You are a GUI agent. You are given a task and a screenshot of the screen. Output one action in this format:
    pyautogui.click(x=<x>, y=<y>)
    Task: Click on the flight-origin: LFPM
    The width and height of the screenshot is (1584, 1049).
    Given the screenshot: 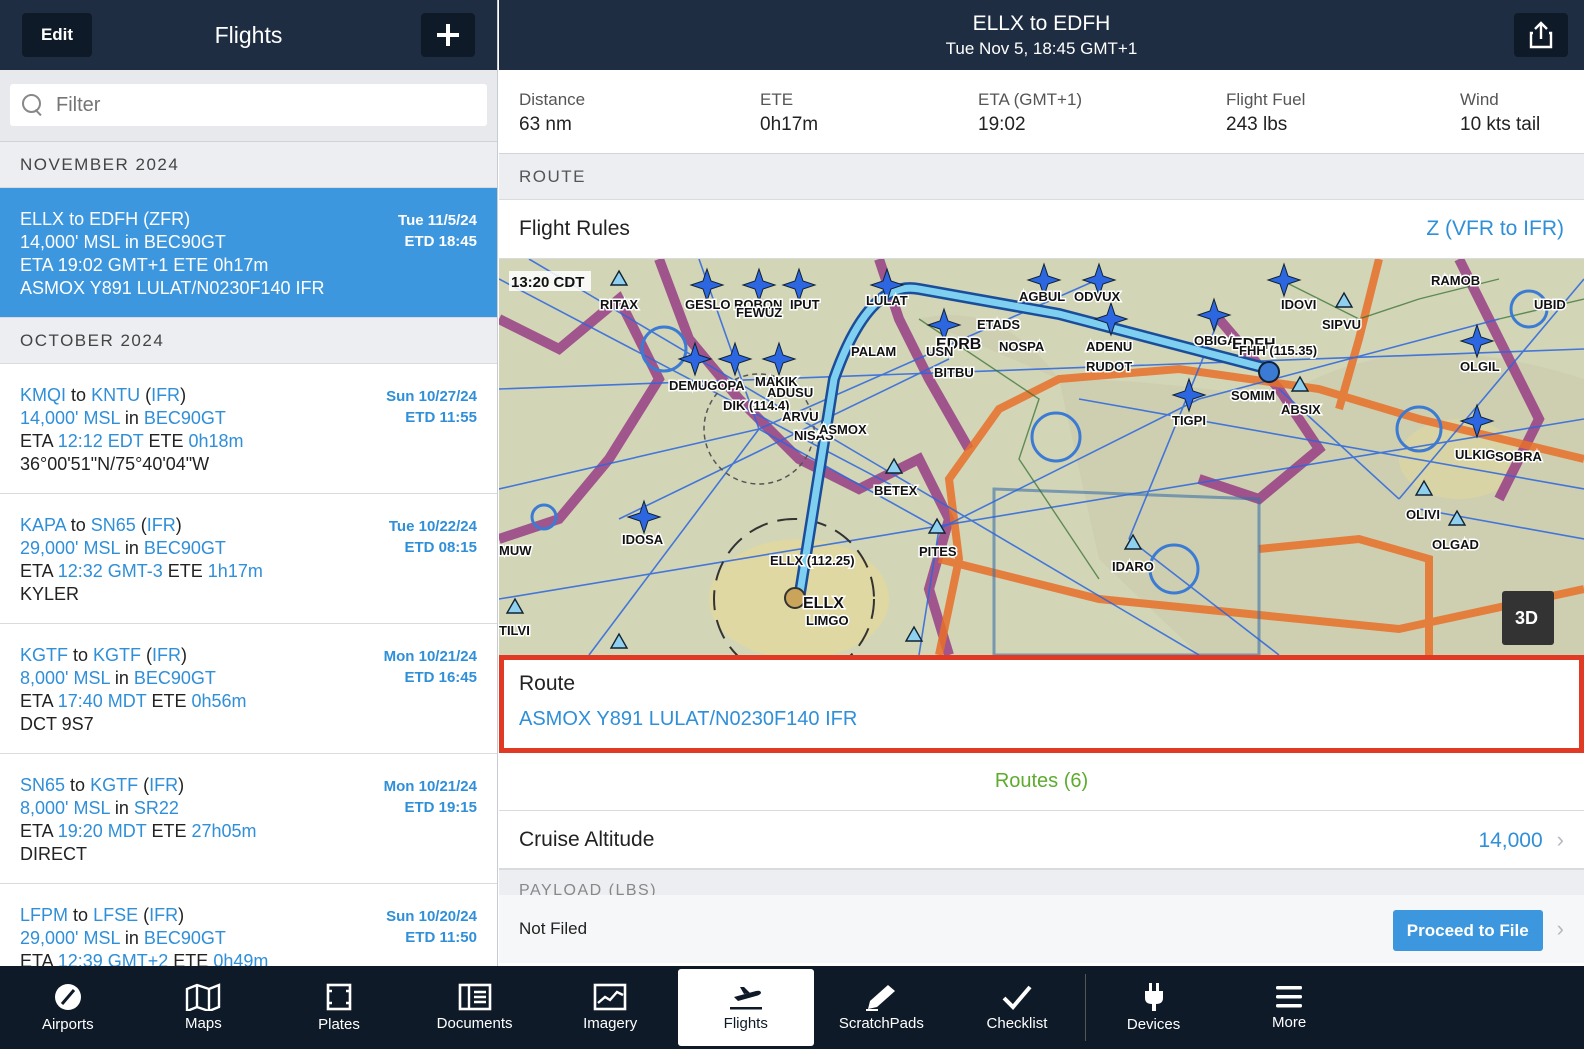 What is the action you would take?
    pyautogui.click(x=44, y=915)
    